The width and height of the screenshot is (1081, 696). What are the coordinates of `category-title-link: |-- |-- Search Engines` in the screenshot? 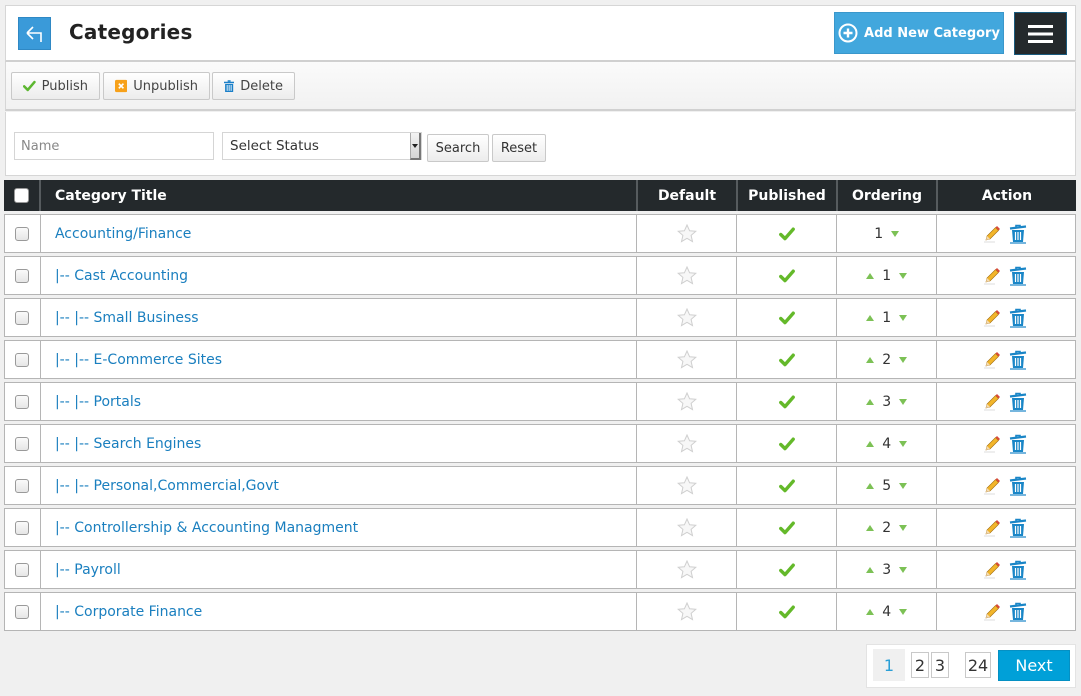 It's located at (128, 444).